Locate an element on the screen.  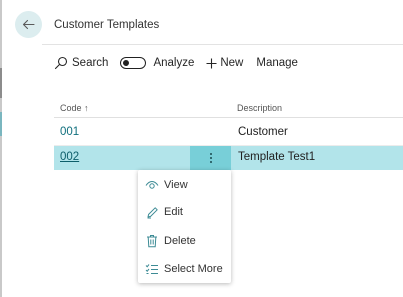
menu-item-view: View is located at coordinates (184, 185).